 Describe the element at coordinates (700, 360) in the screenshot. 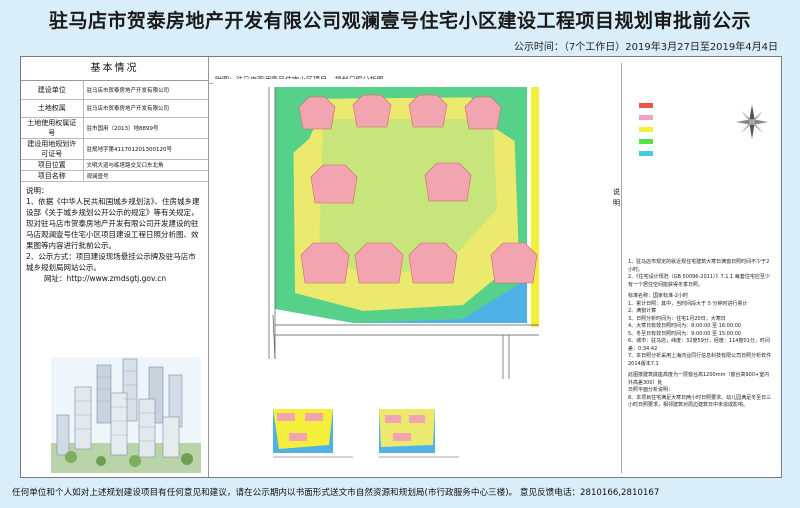

I see `description-line: 7、本日照分析采用上海鸿业同行信息科技有限公司日照分析软件2014版本7.1` at that location.